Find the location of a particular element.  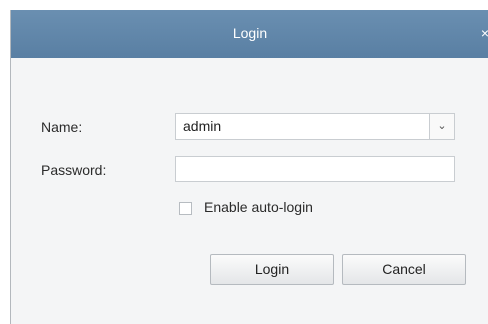

name-value: admin is located at coordinates (202, 126).